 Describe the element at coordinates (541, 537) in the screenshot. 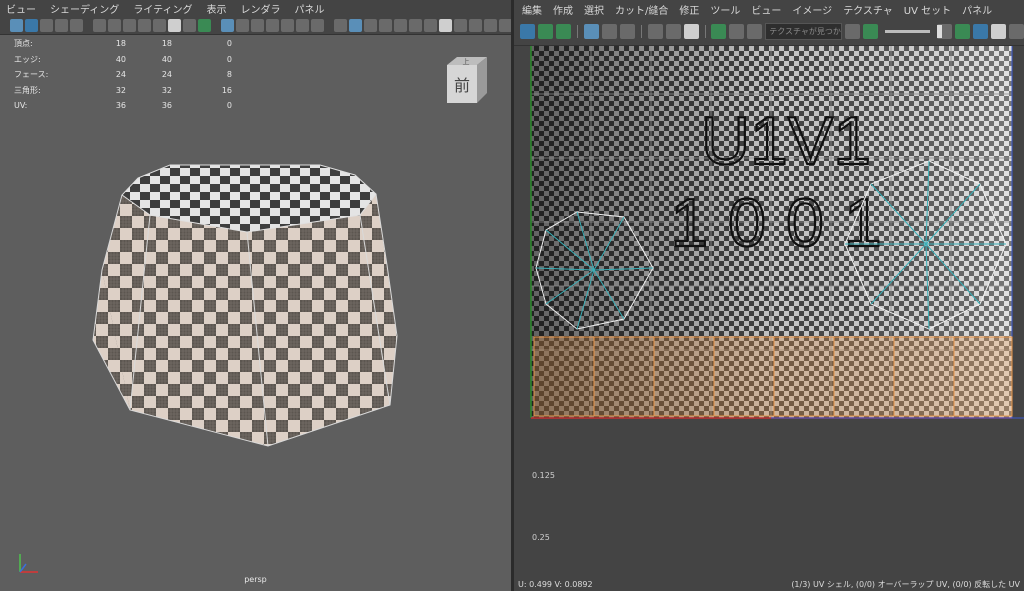

I see `ruler-label-025: 0.25` at that location.